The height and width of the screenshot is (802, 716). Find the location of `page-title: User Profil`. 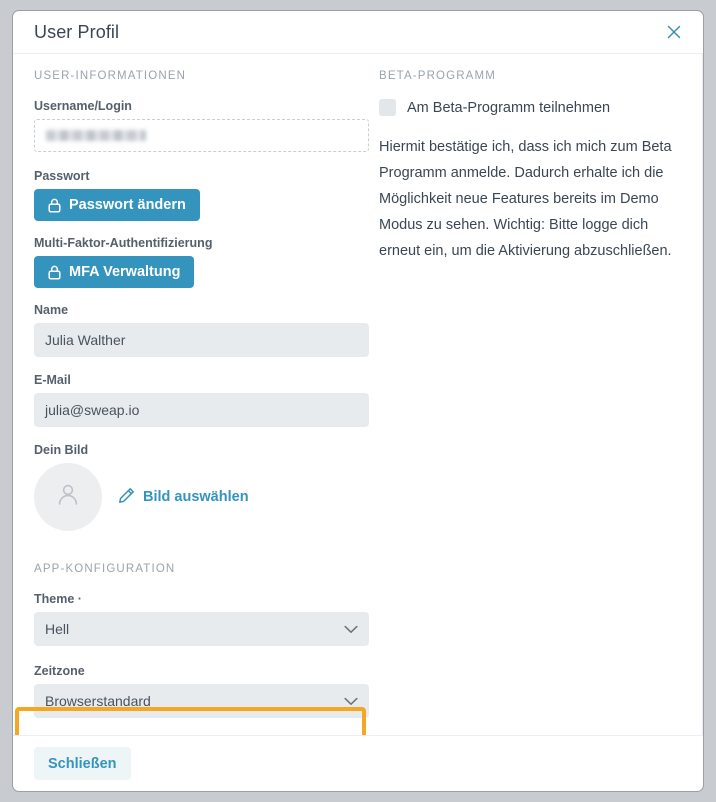

page-title: User Profil is located at coordinates (77, 31).